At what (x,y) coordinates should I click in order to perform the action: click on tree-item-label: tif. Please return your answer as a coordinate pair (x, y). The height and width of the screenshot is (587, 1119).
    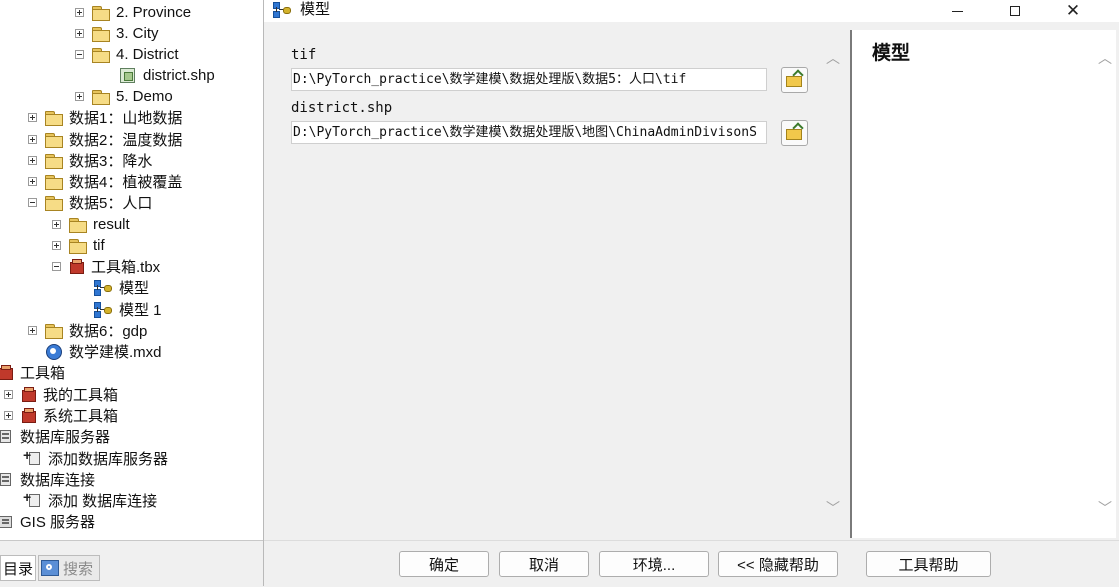
    Looking at the image, I should click on (99, 245).